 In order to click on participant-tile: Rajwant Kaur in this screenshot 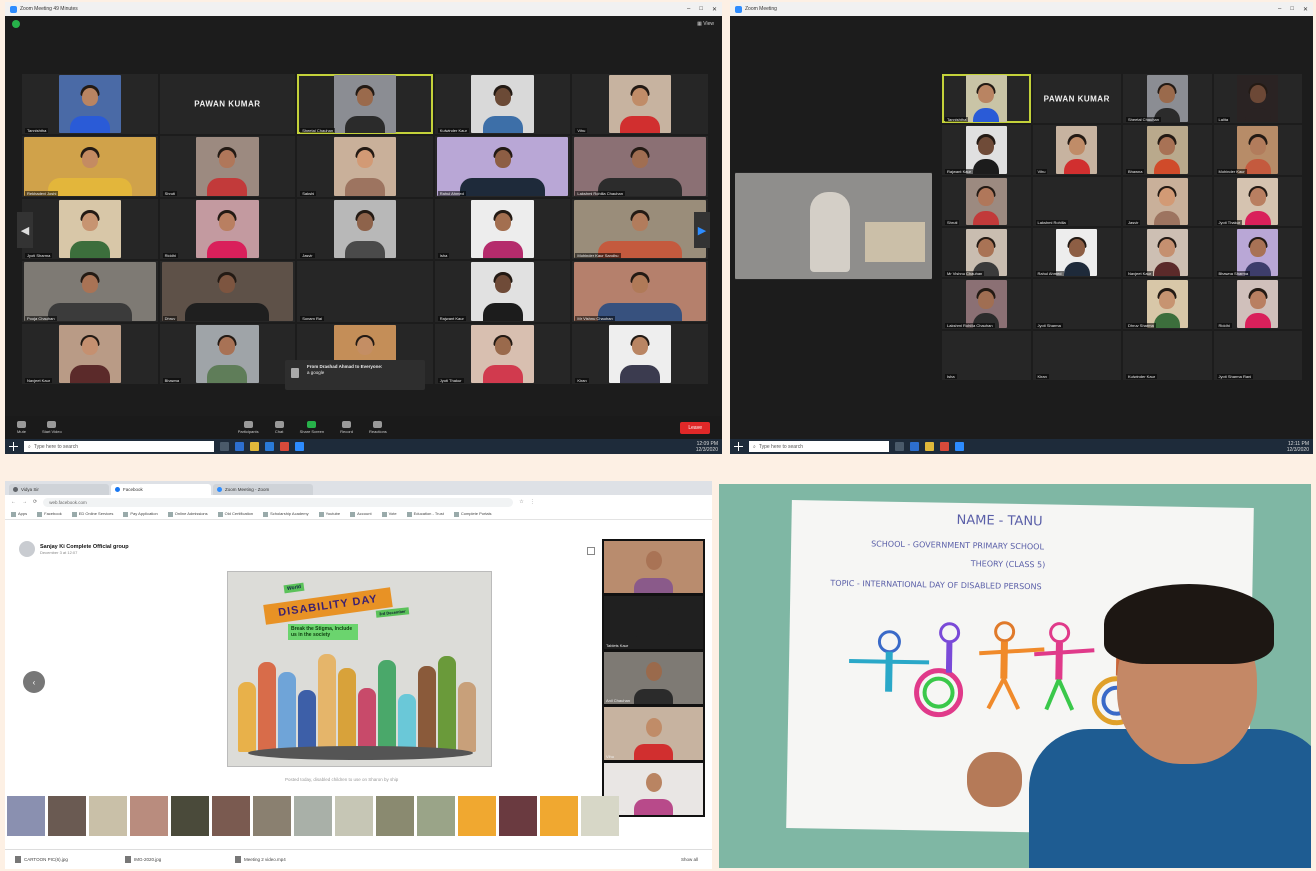, I will do `click(502, 291)`.